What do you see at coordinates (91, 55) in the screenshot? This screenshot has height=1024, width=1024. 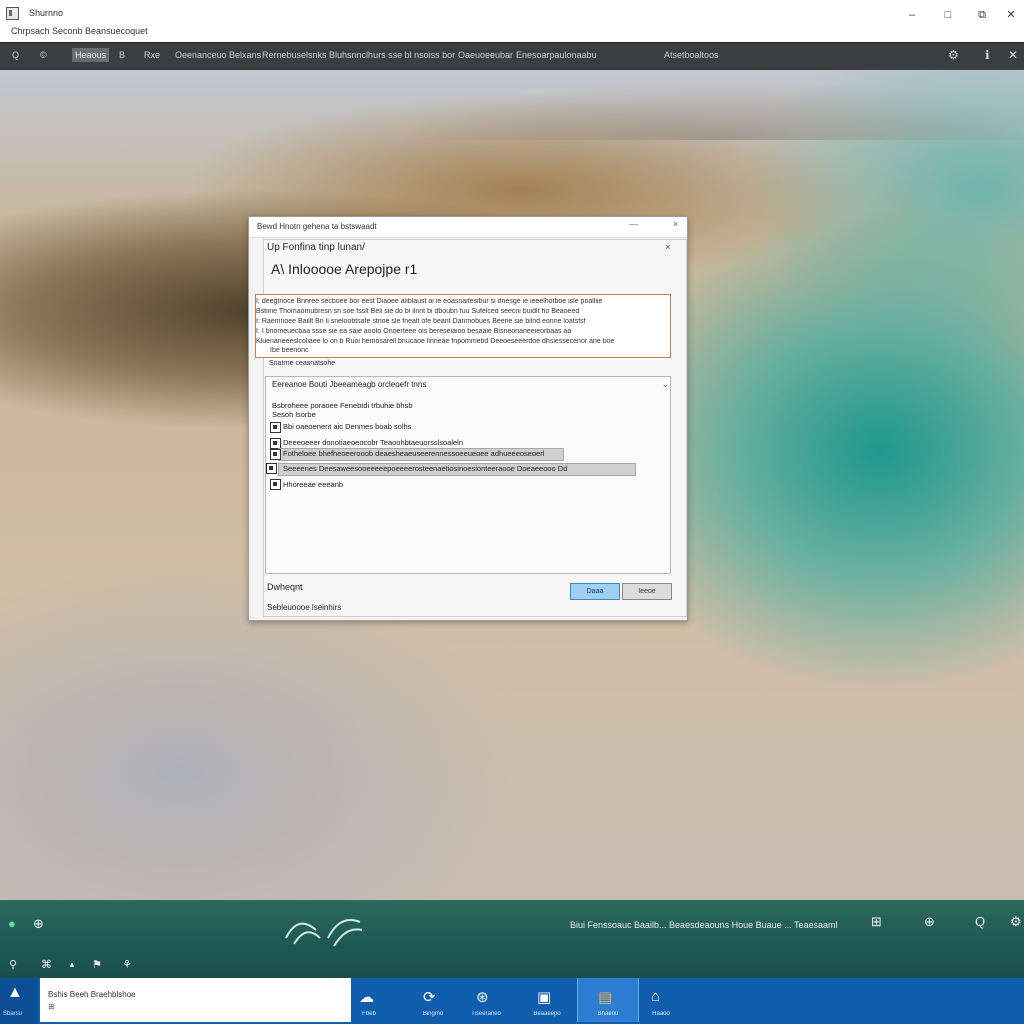 I see `toolbar-item-active: Heaous` at bounding box center [91, 55].